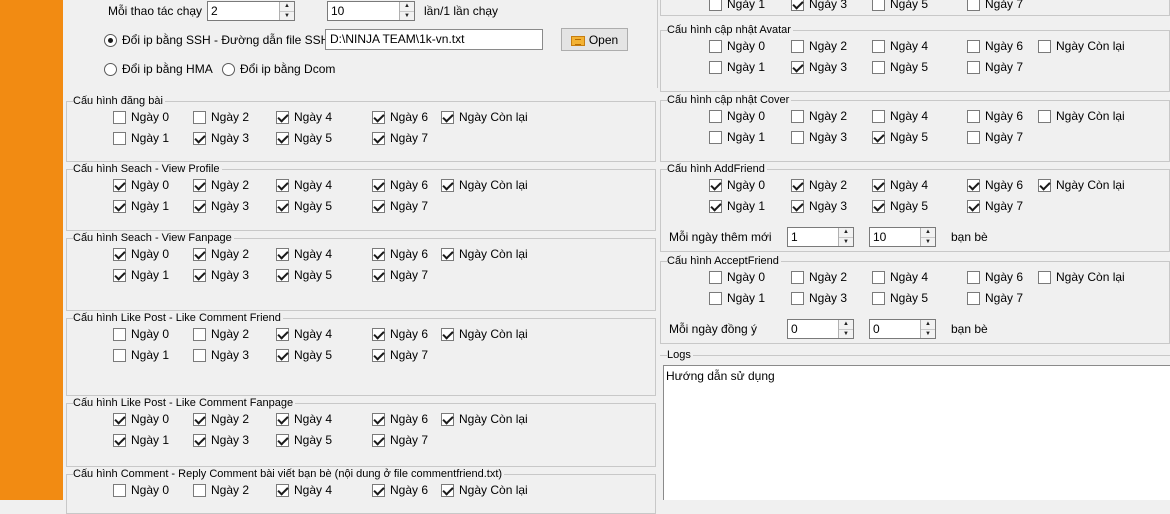  I want to click on actions-spinner-2: 10 ▲ ▼, so click(371, 11).